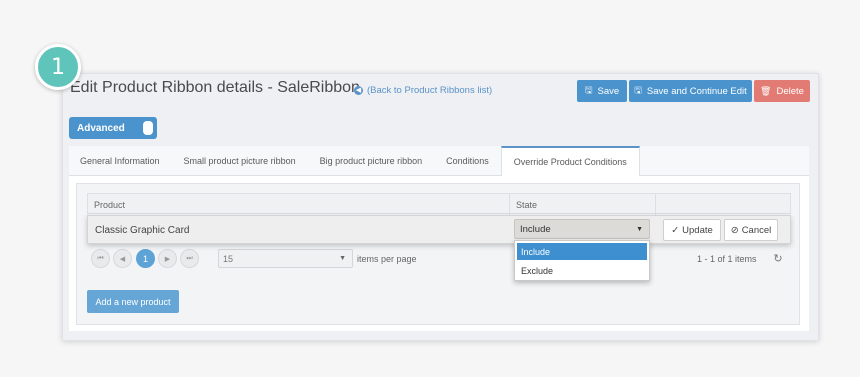 The width and height of the screenshot is (860, 377). I want to click on previous-page-icon: ◀, so click(122, 258).